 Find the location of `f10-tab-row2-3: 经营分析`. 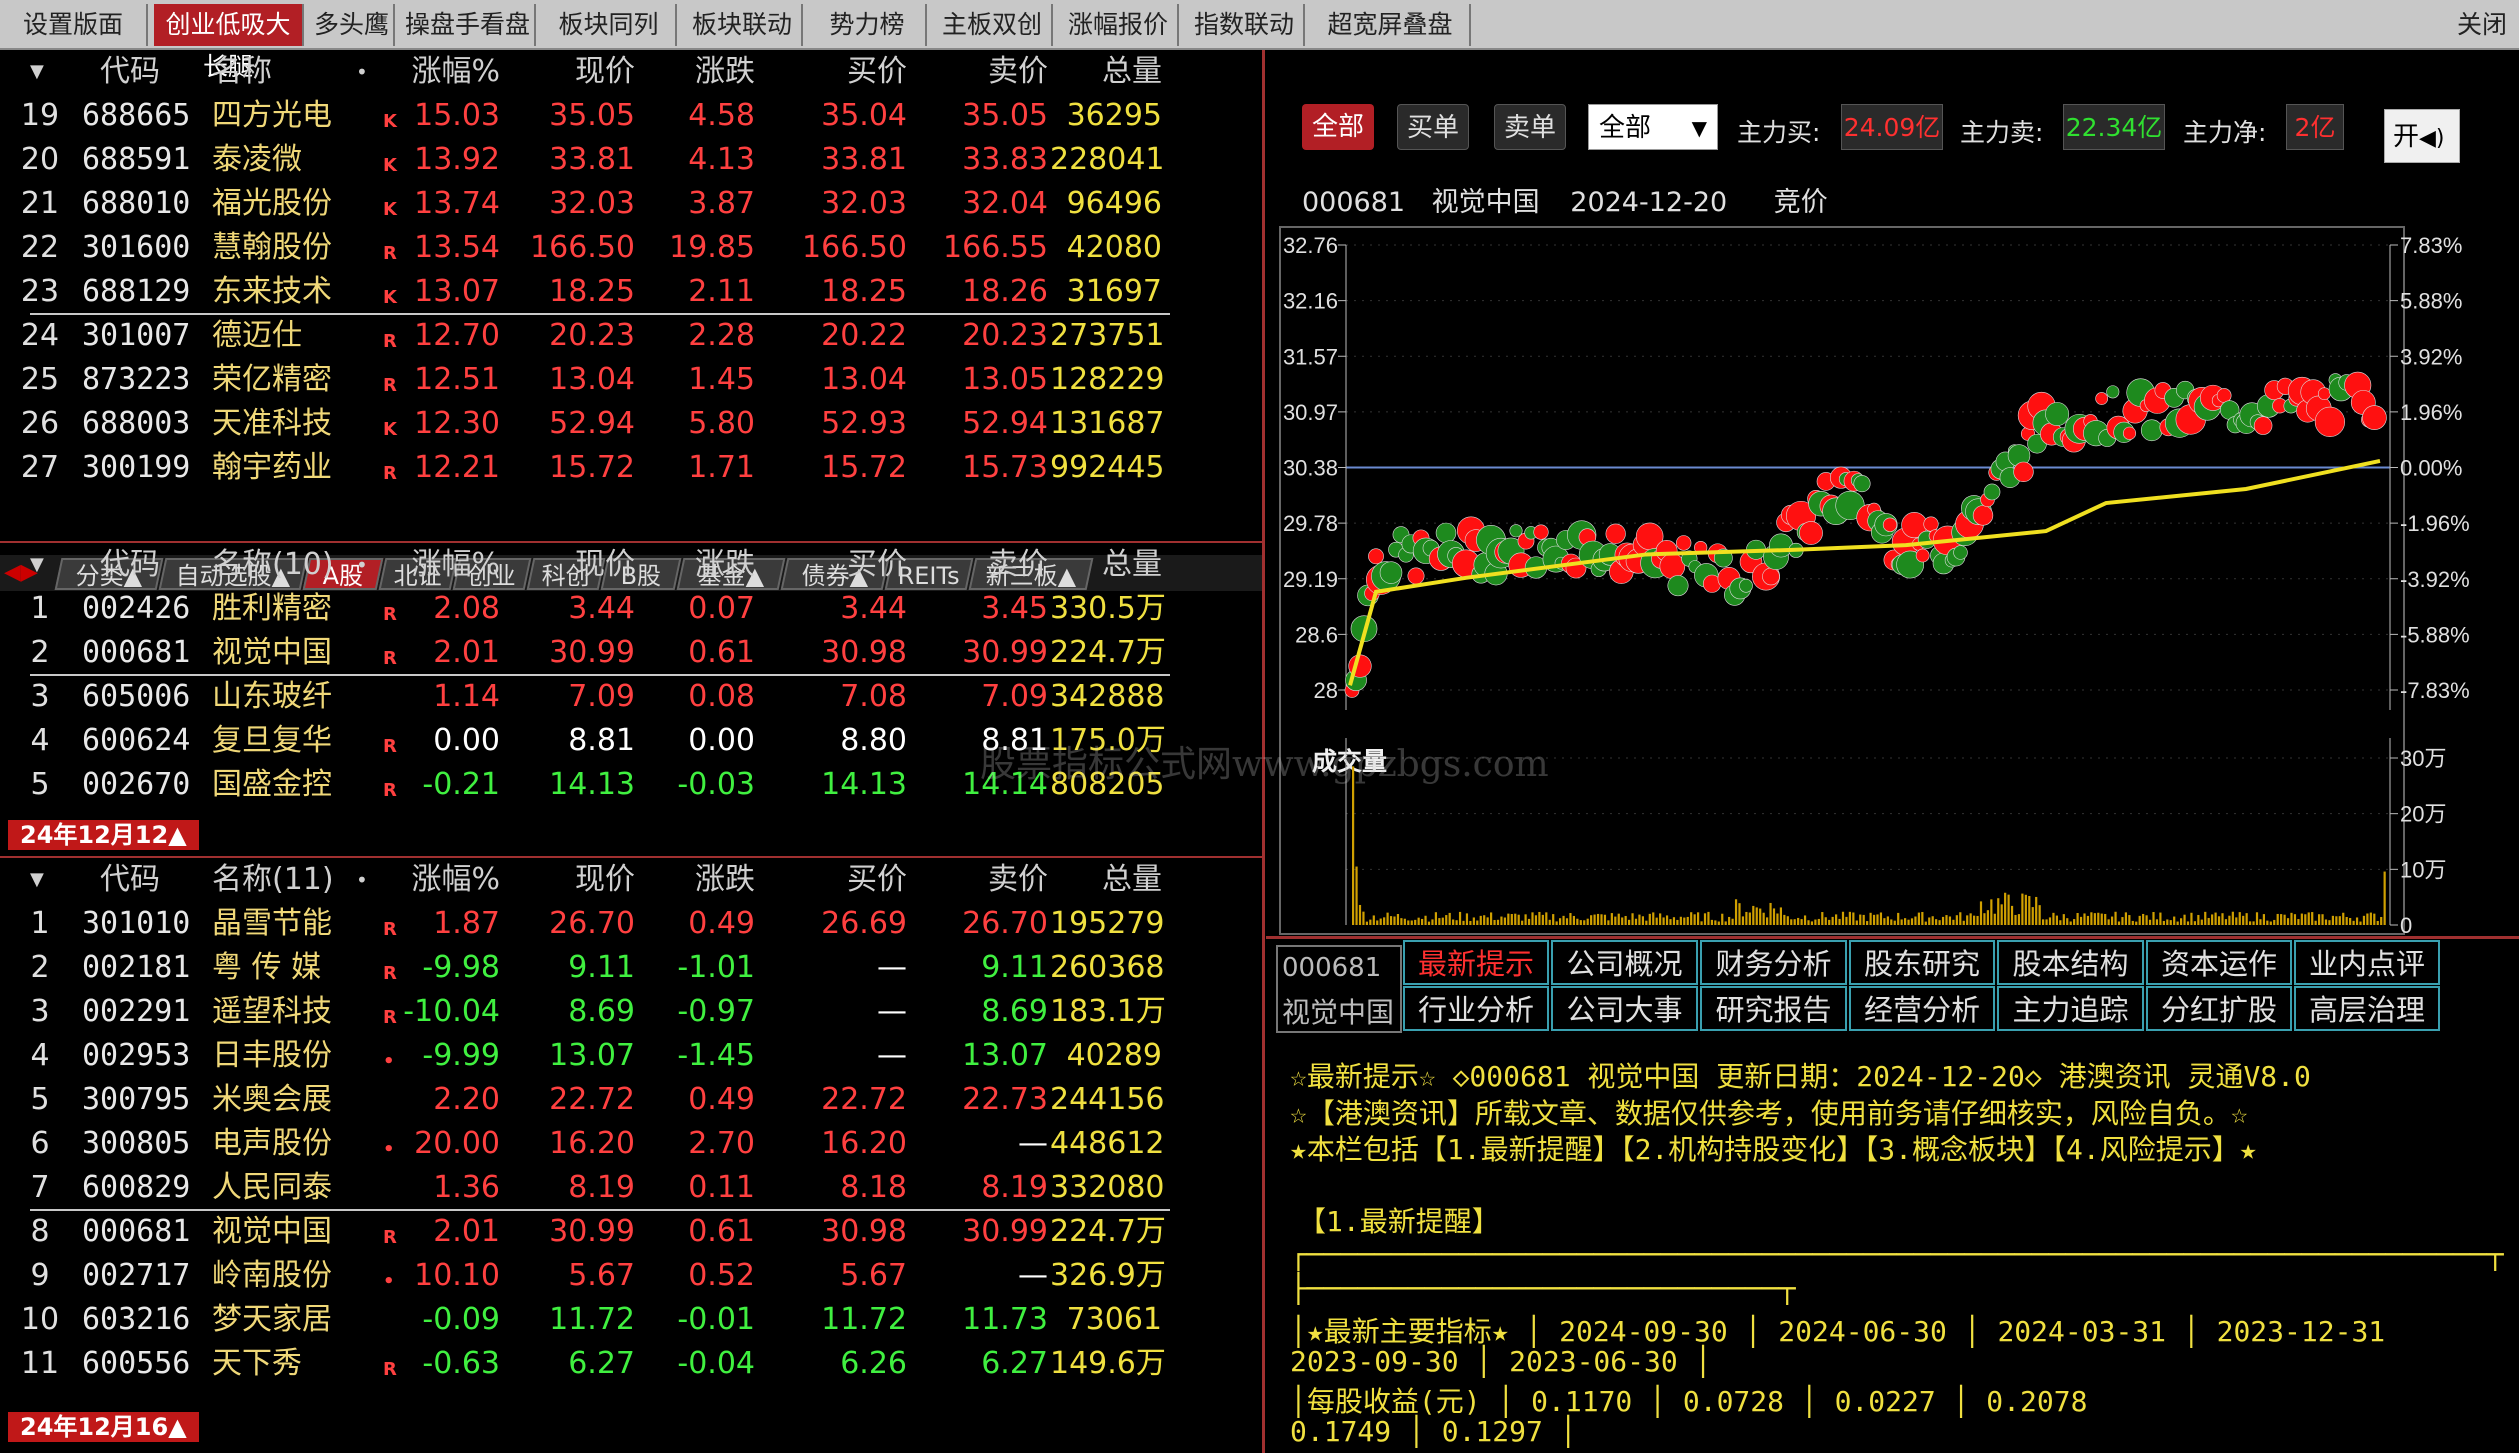

f10-tab-row2-3: 经营分析 is located at coordinates (1922, 1008).